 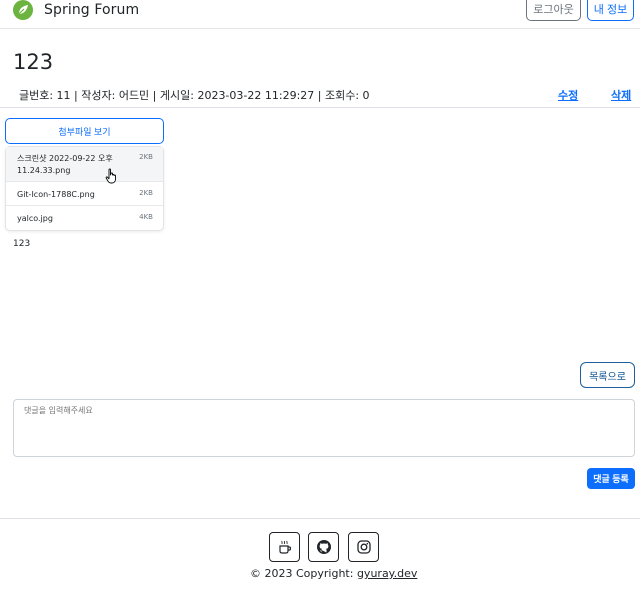 I want to click on attachment-item: Git-Icon-1788C.png 2KB, so click(x=84, y=194).